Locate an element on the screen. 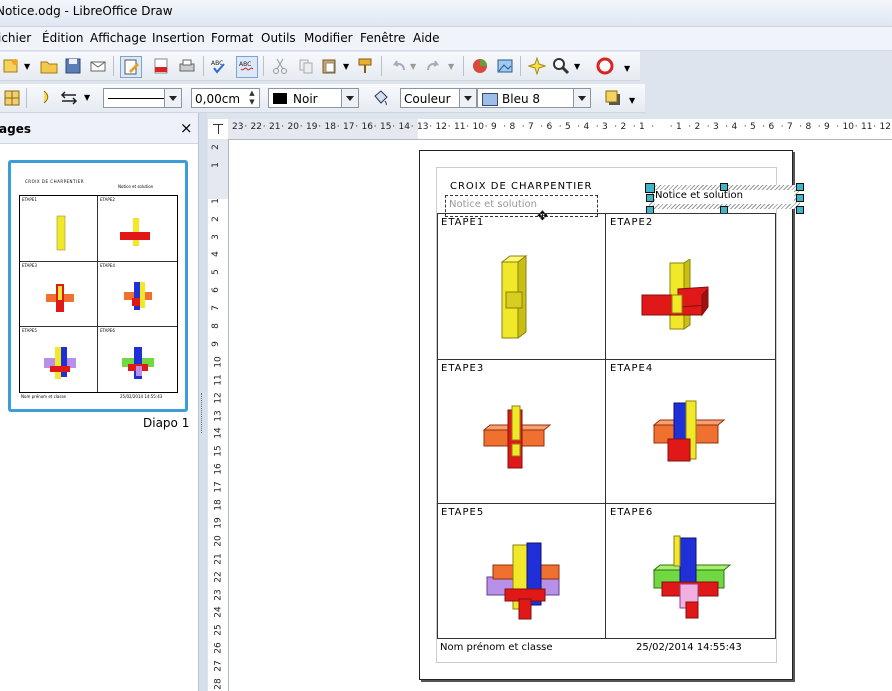  fill-color-select: Bleu 8 is located at coordinates (534, 98).